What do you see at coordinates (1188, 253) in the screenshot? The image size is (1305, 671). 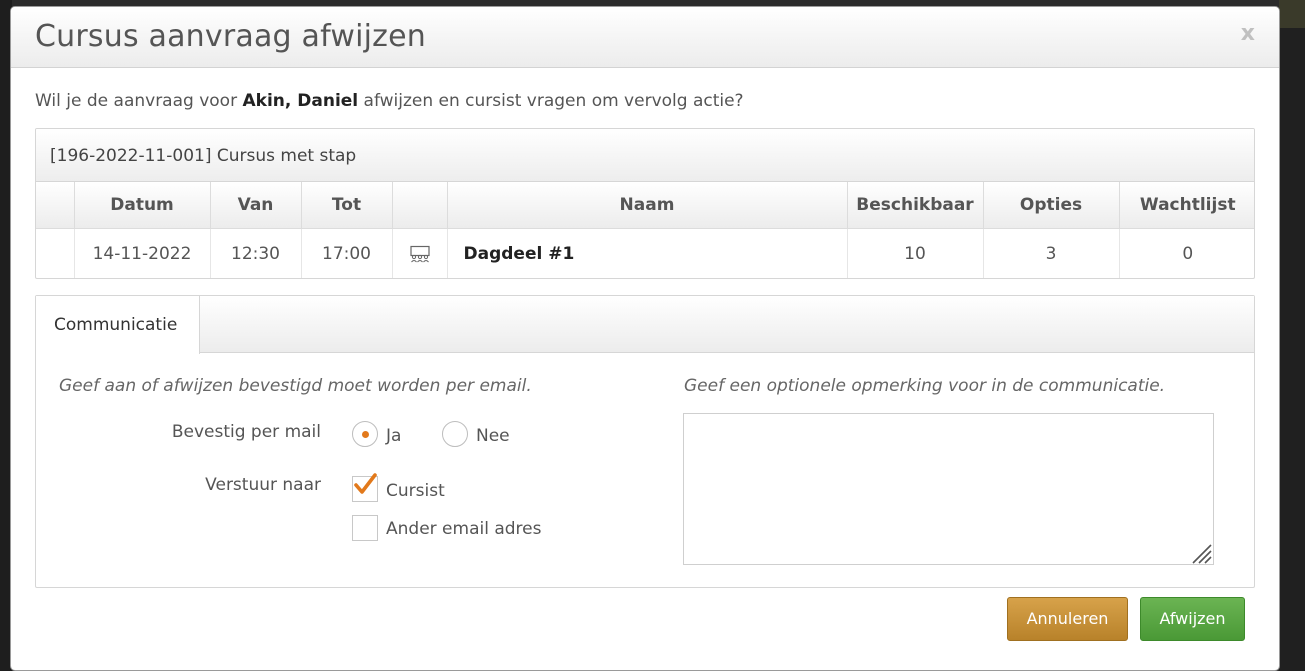 I see `cell-wachtlijst: 0` at bounding box center [1188, 253].